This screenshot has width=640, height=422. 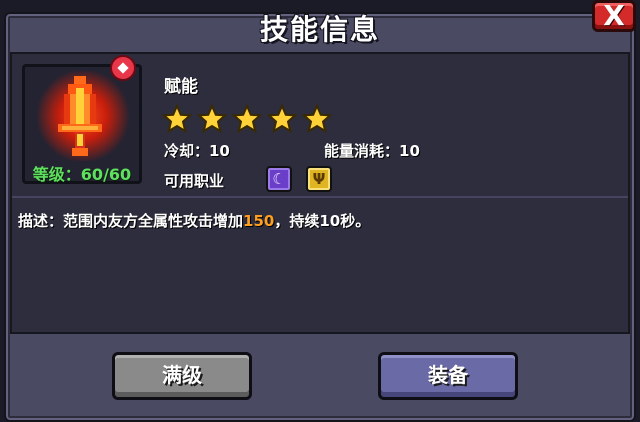 I want to click on close-button: X, so click(x=614, y=16).